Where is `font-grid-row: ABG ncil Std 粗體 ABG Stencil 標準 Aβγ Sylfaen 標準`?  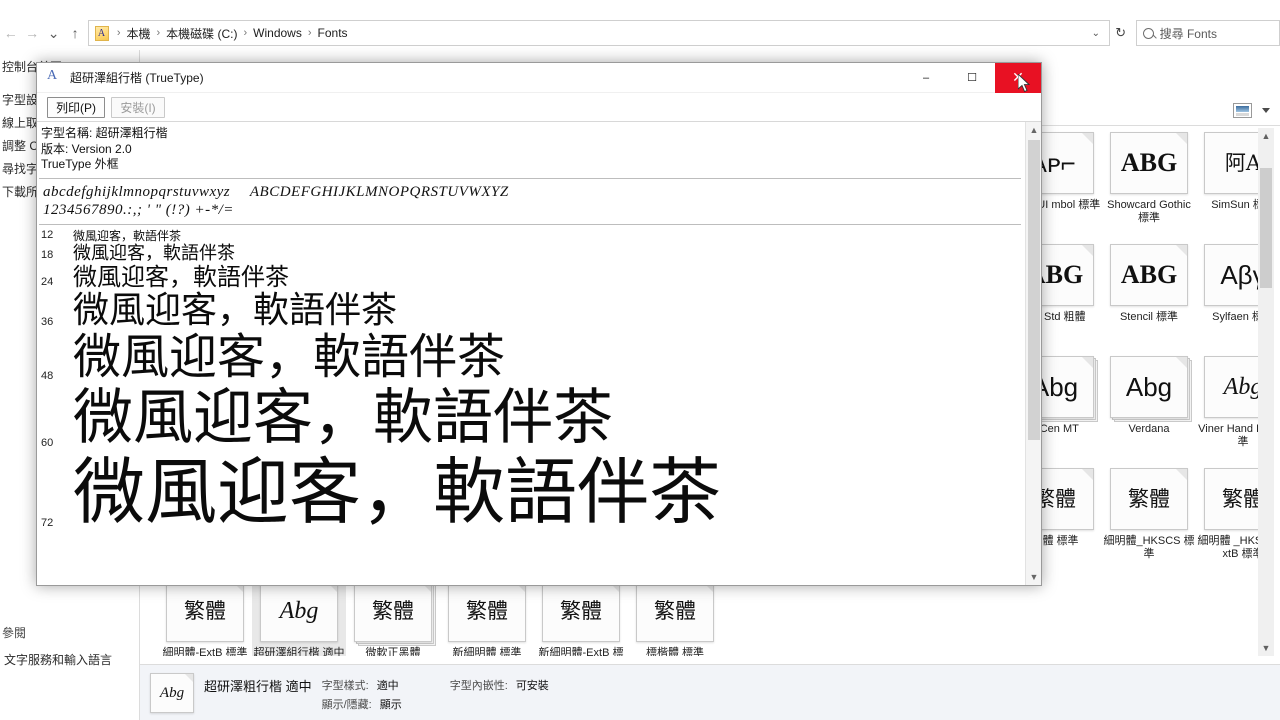 font-grid-row: ABG ncil Std 粗體 ABG Stencil 標準 Aβγ Sylfaen 標準 is located at coordinates (1141, 283).